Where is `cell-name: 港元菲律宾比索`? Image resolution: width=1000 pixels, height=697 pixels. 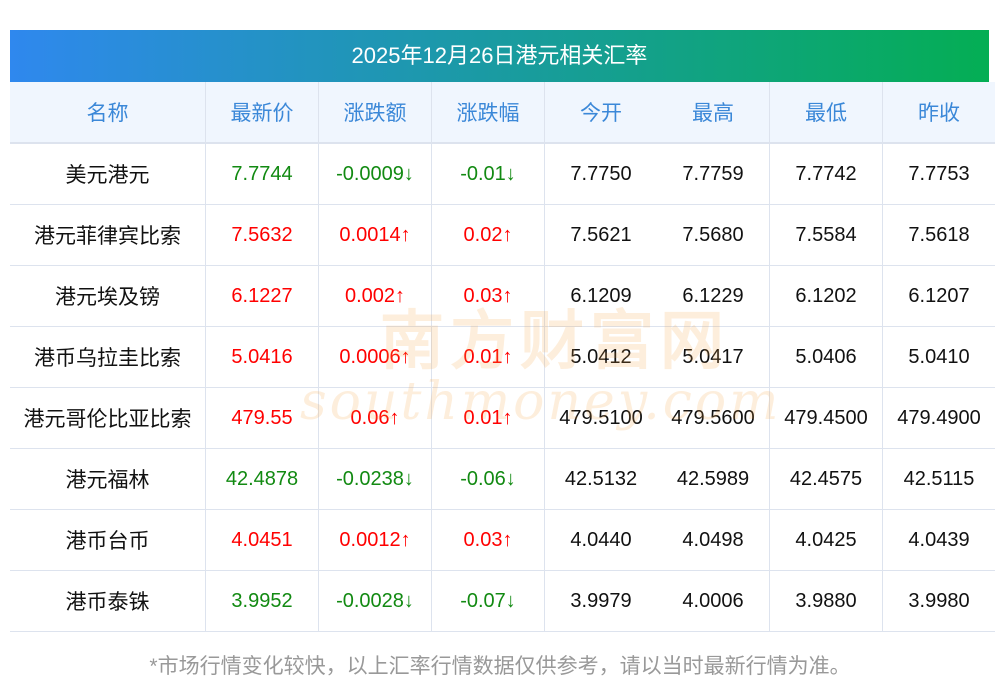 cell-name: 港元菲律宾比索 is located at coordinates (108, 235).